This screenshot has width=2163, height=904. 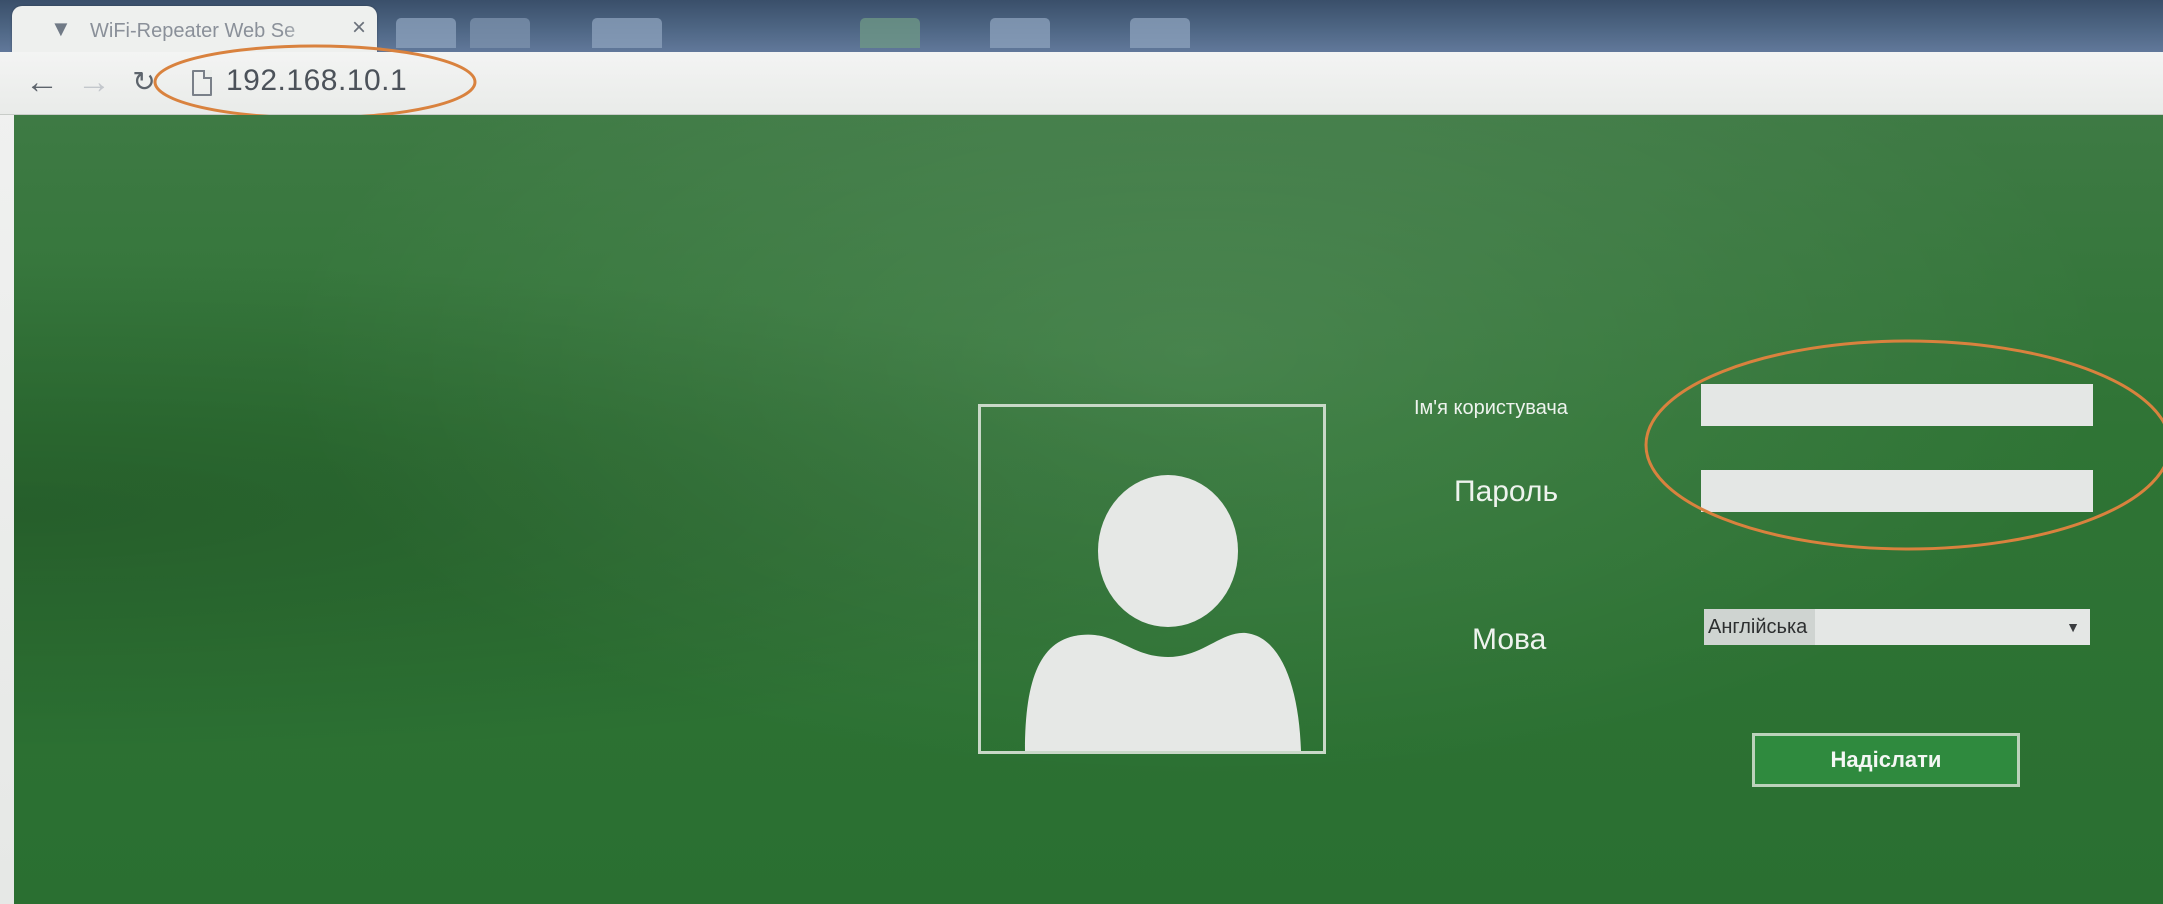 What do you see at coordinates (144, 82) in the screenshot?
I see `reload-icon: ↻` at bounding box center [144, 82].